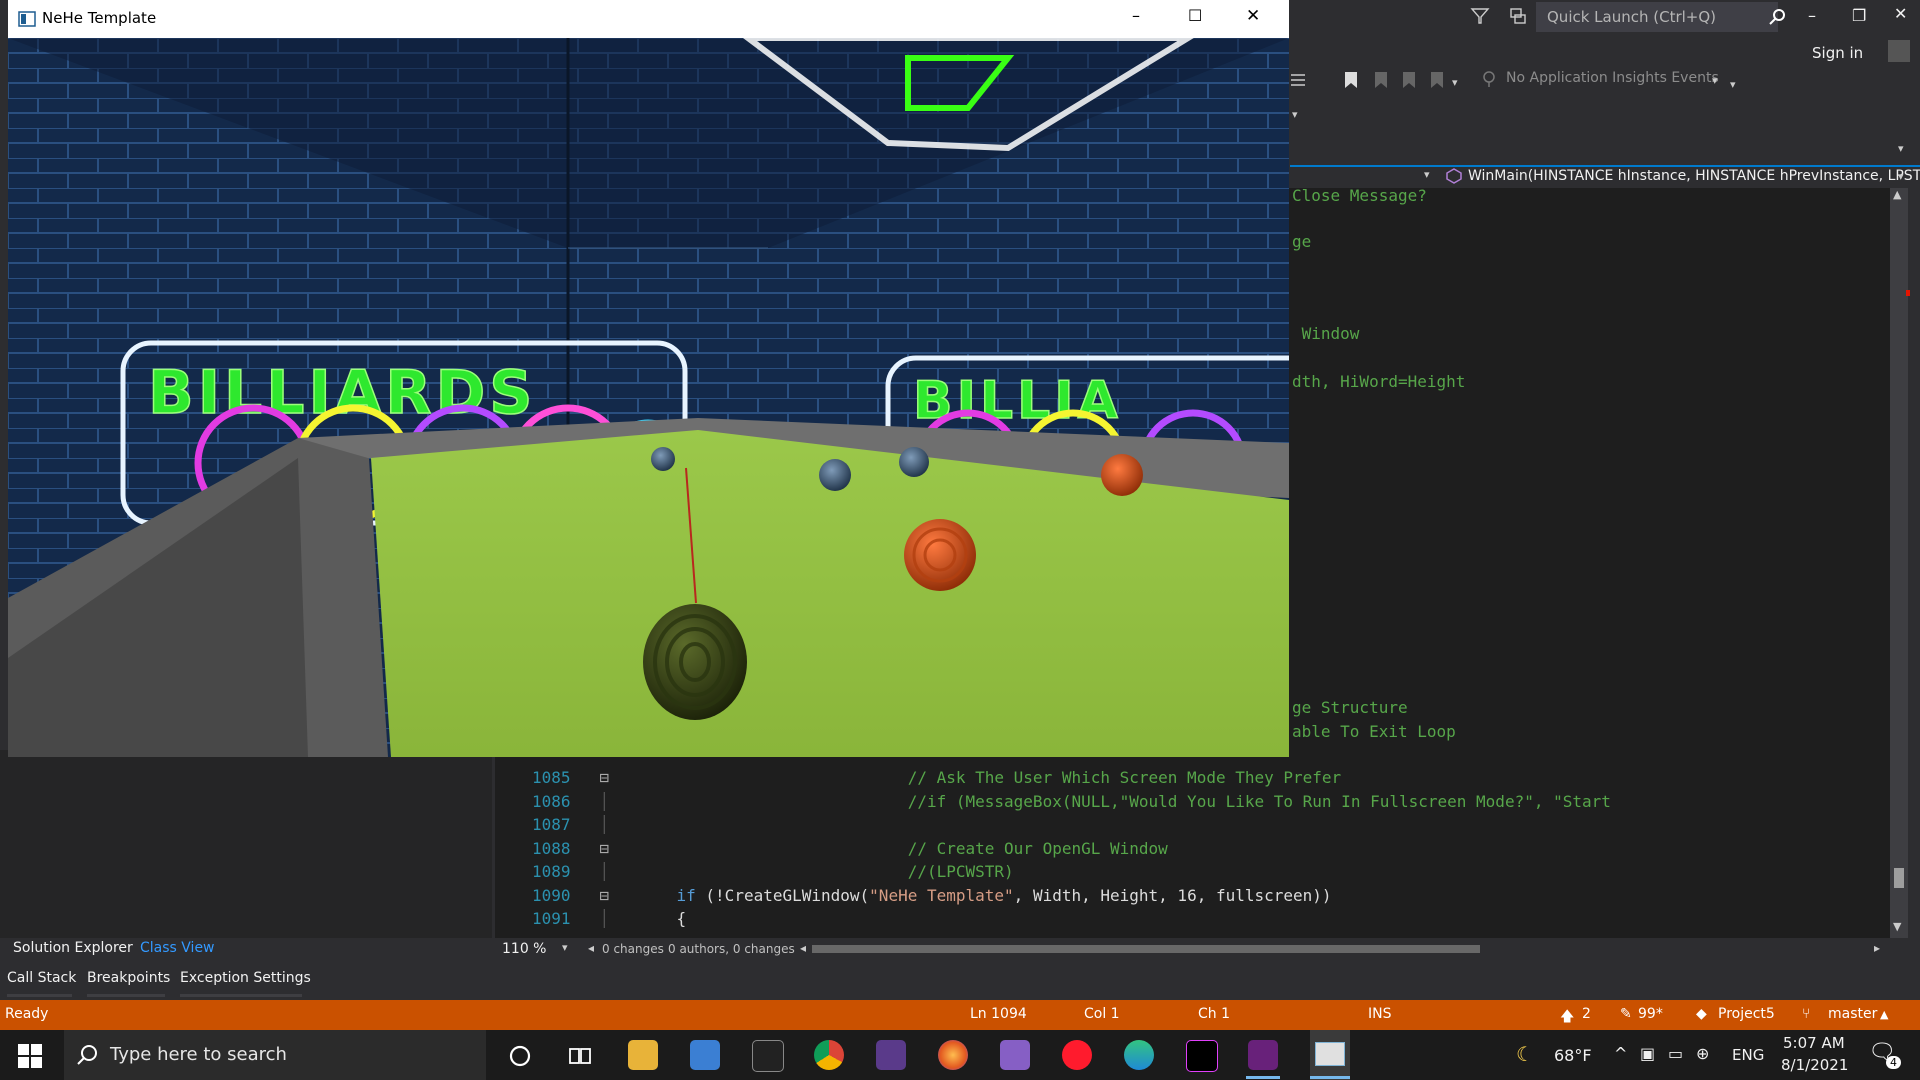 This screenshot has width=1920, height=1080. Describe the element at coordinates (1626, 1014) in the screenshot. I see `pencil-icon: ✎` at that location.